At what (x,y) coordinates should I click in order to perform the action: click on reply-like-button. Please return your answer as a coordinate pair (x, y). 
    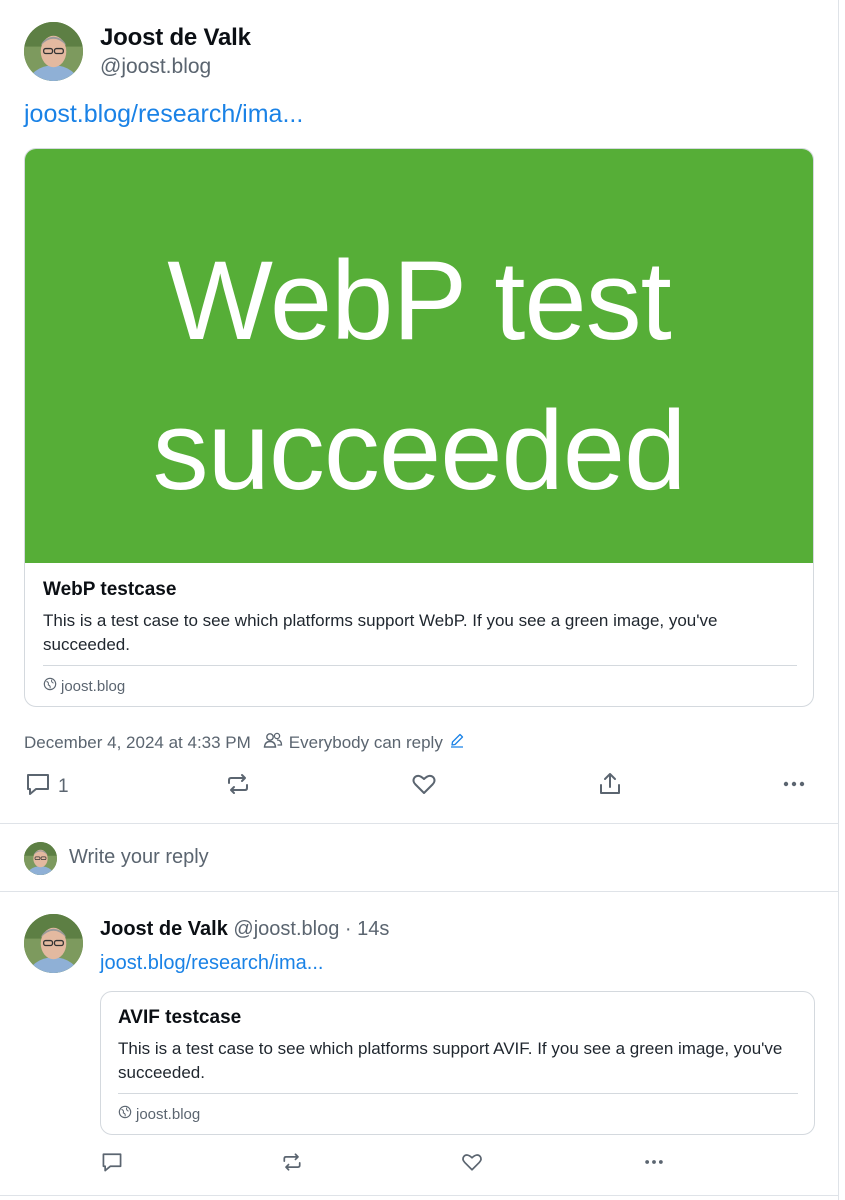
    Looking at the image, I should click on (472, 1165).